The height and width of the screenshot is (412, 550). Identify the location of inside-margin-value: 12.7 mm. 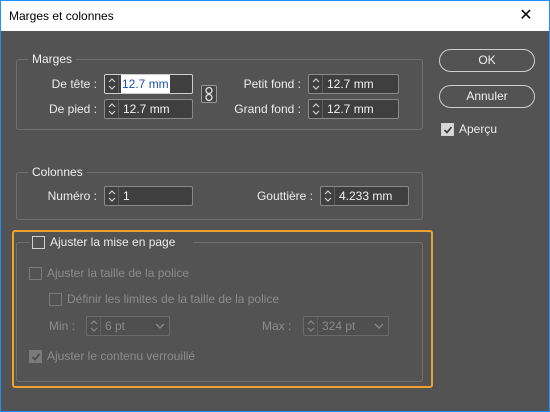
(350, 84).